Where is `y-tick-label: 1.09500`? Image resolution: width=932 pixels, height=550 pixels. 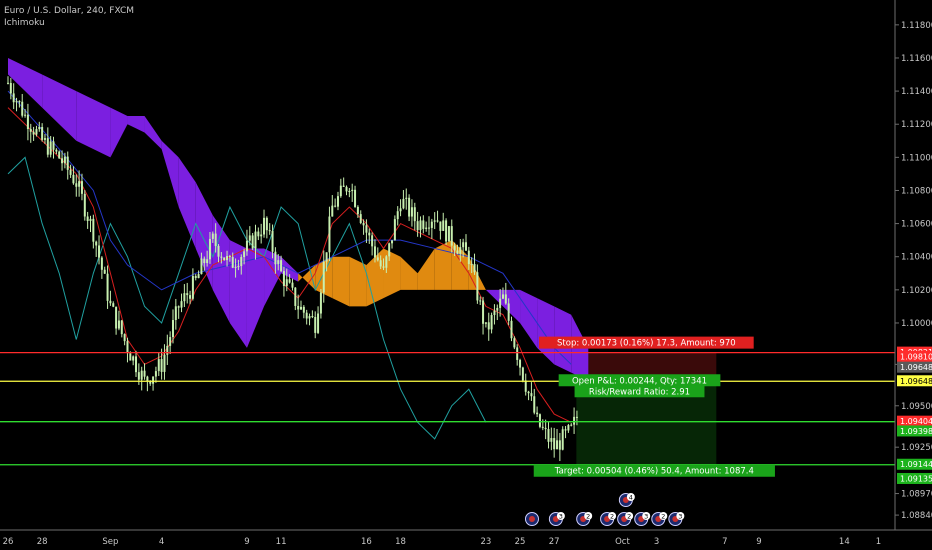
y-tick-label: 1.09500 is located at coordinates (916, 407).